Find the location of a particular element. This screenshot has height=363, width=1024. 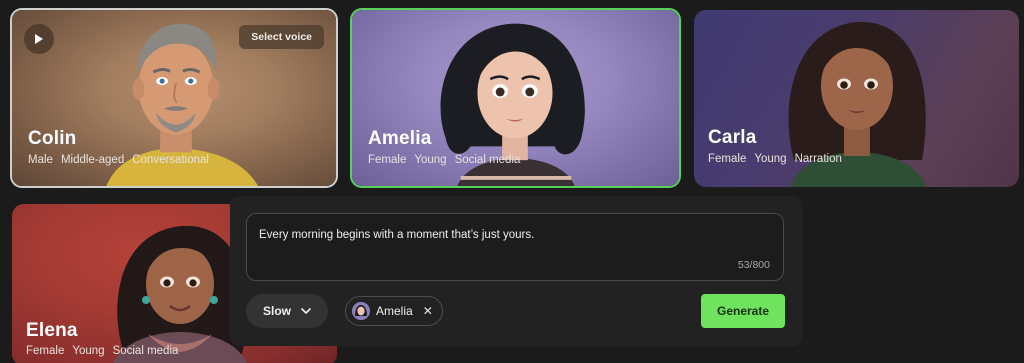

voice-tag: Narration is located at coordinates (818, 159).